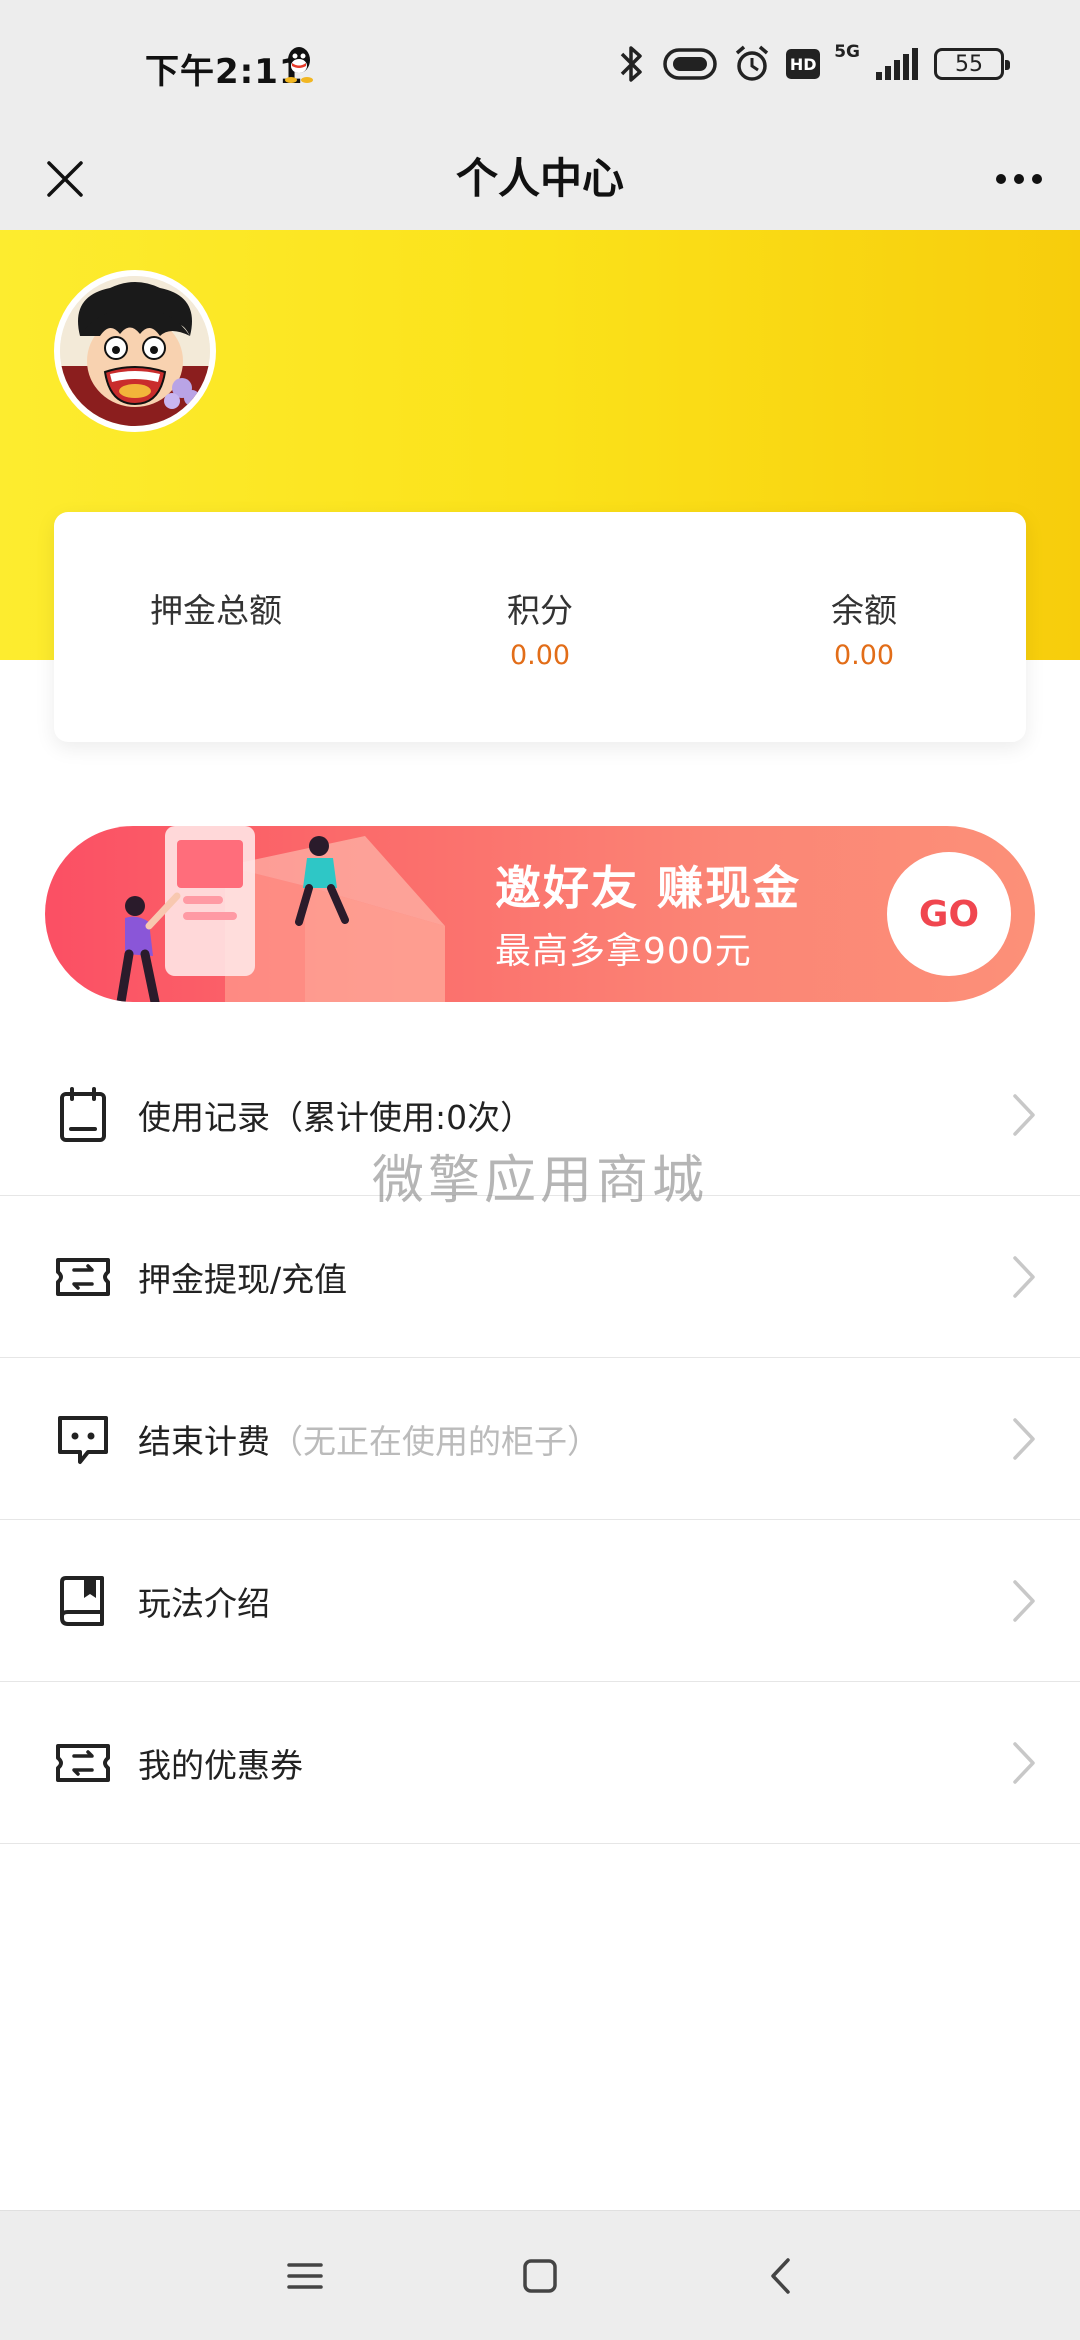 Image resolution: width=1080 pixels, height=2340 pixels. Describe the element at coordinates (972, 64) in the screenshot. I see `battery-indicator: 55` at that location.